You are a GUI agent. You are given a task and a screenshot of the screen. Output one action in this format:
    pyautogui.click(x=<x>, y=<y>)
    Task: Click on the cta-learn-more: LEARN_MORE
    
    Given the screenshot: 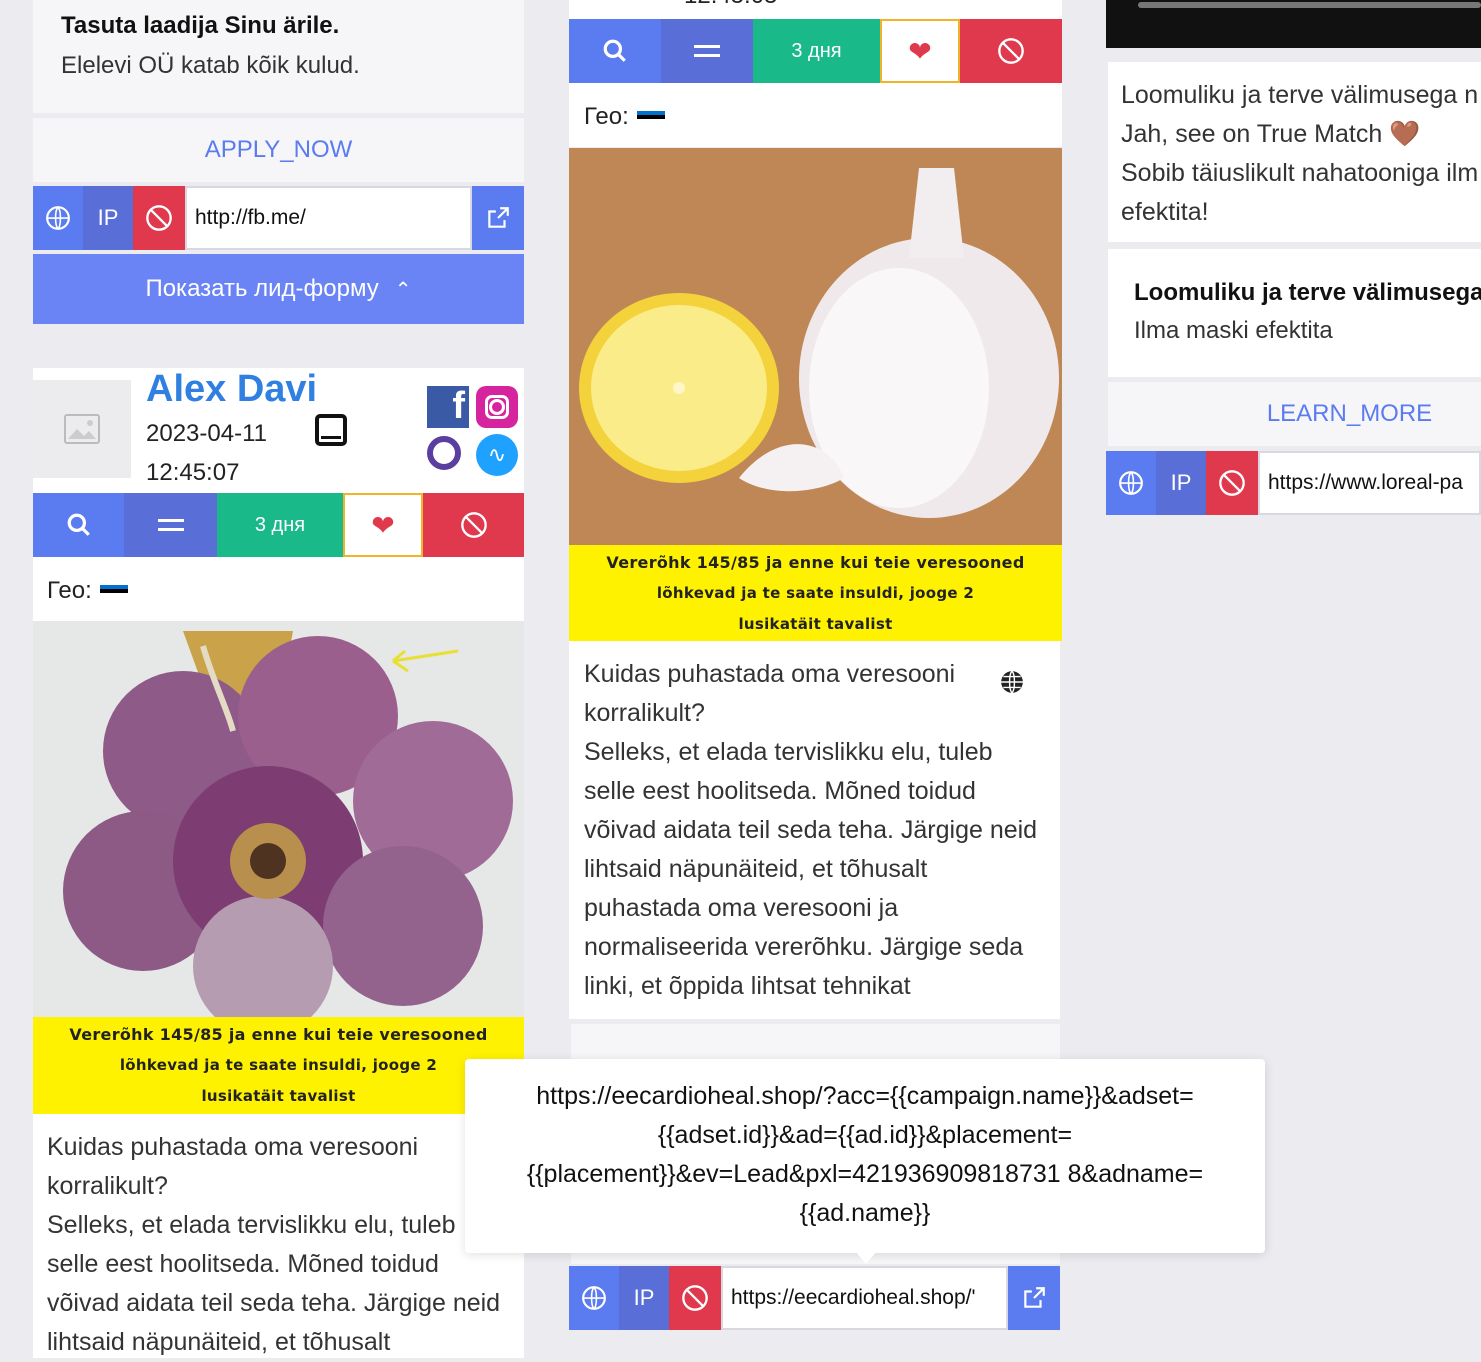 What is the action you would take?
    pyautogui.click(x=1294, y=414)
    